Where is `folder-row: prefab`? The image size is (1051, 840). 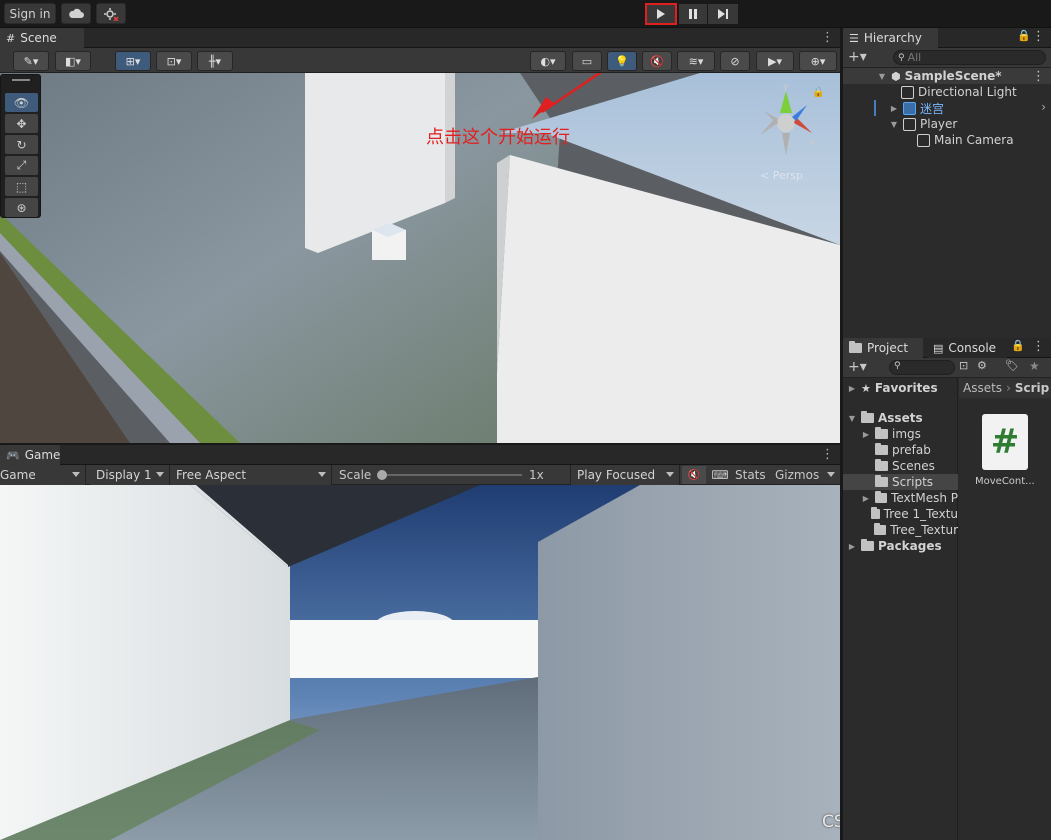
folder-row: prefab is located at coordinates (896, 450).